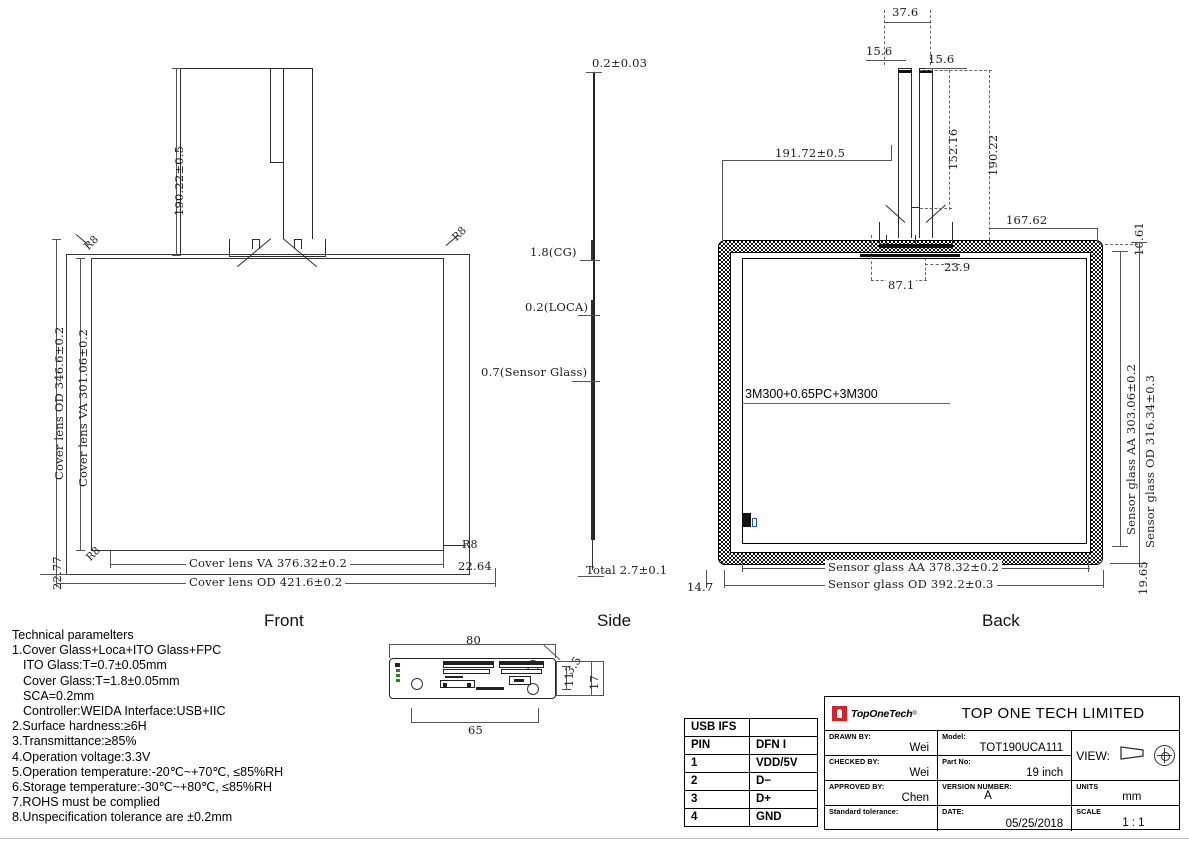 This screenshot has height=854, width=1189. Describe the element at coordinates (956, 761) in the screenshot. I see `label-part-no: Part No:` at that location.